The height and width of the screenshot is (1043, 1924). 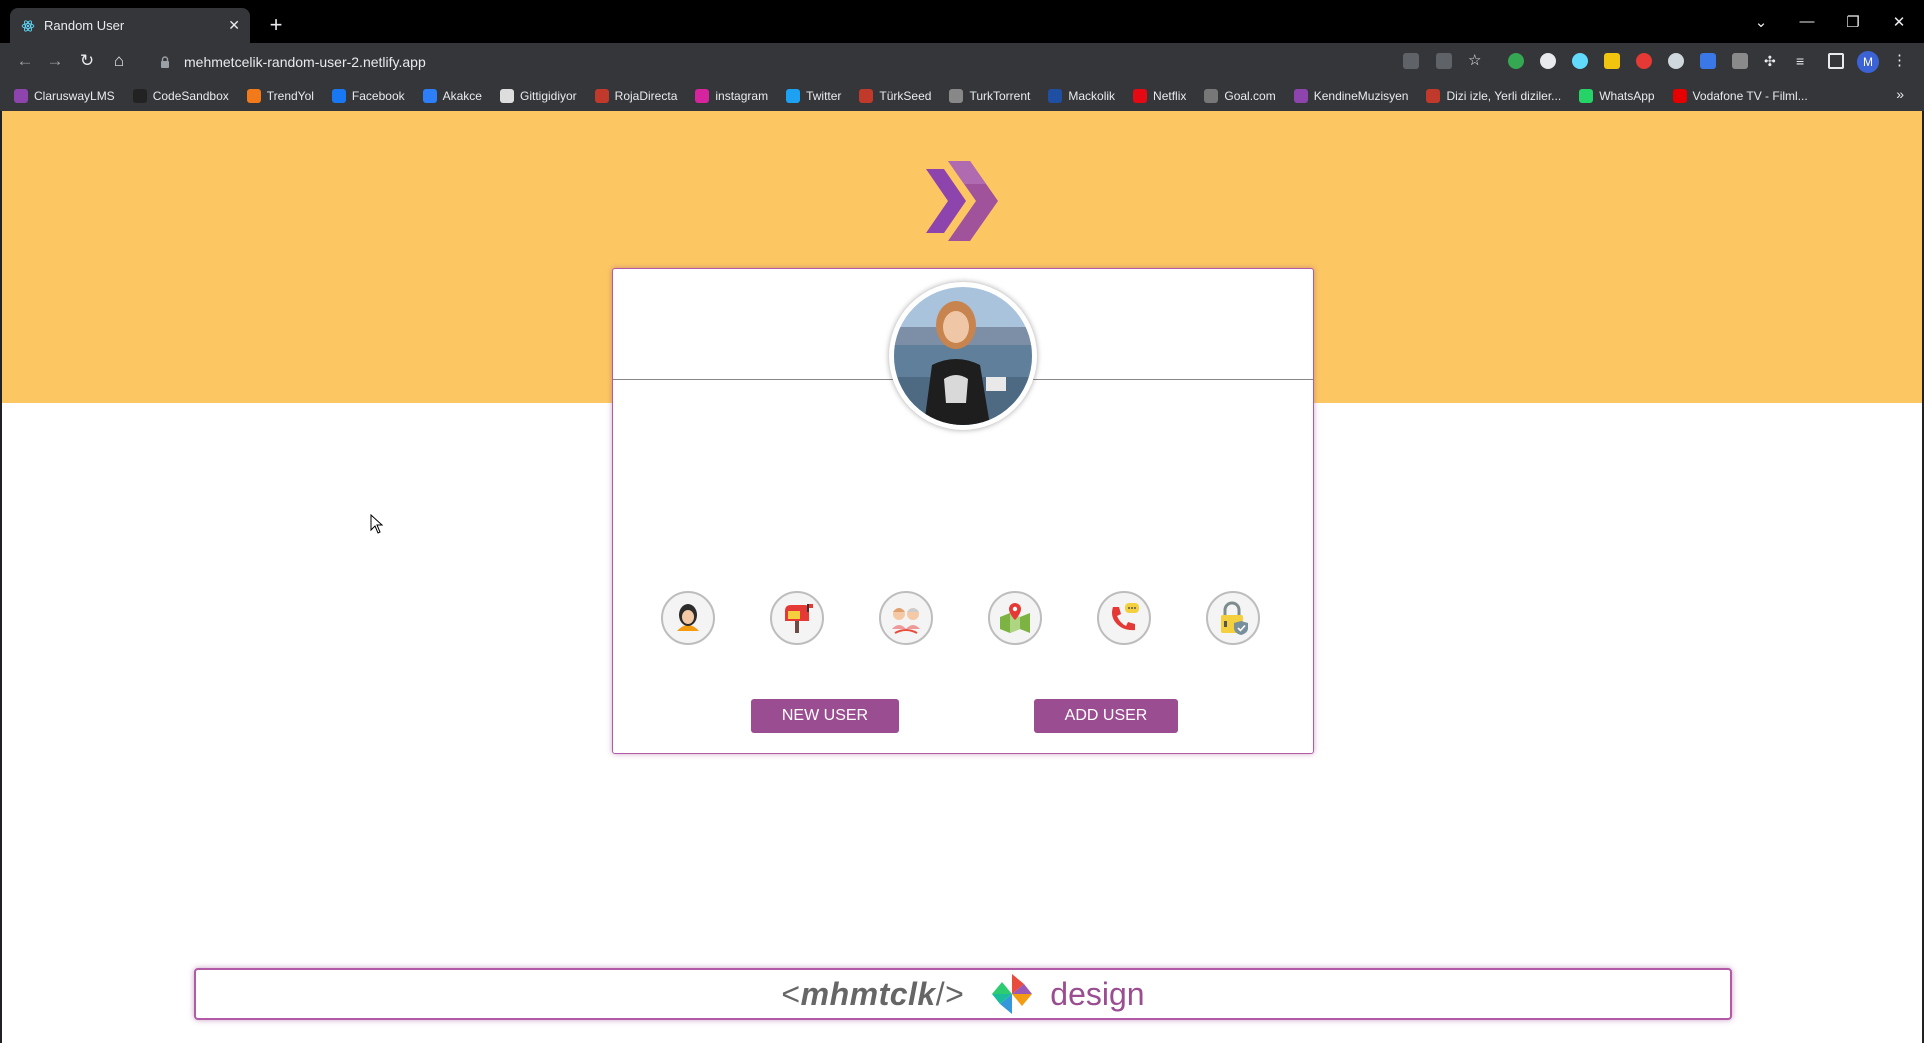 I want to click on extension-blue-icon, so click(x=1708, y=61).